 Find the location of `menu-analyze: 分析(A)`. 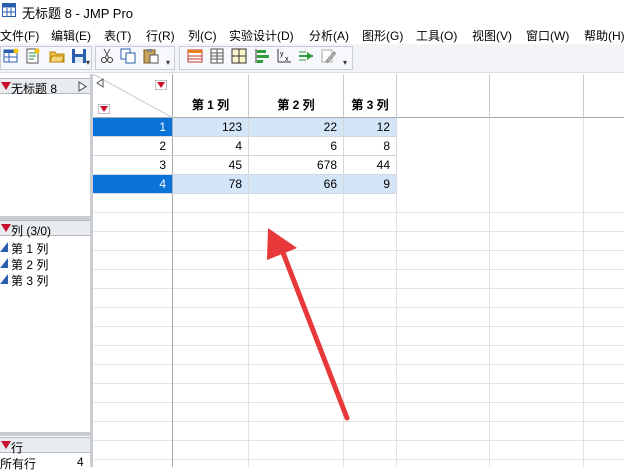

menu-analyze: 分析(A) is located at coordinates (329, 35).